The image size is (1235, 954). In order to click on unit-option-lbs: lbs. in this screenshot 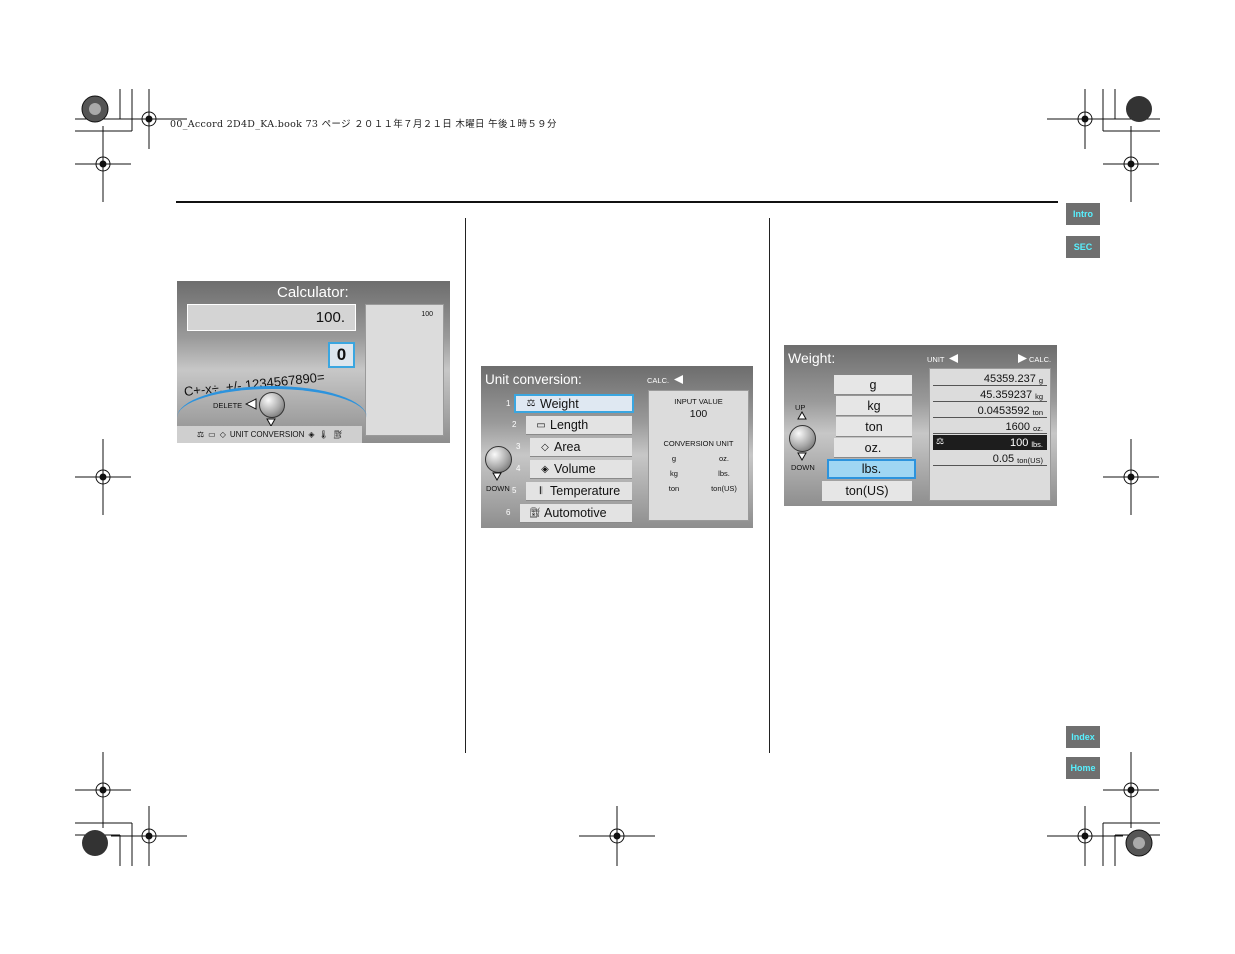, I will do `click(871, 469)`.